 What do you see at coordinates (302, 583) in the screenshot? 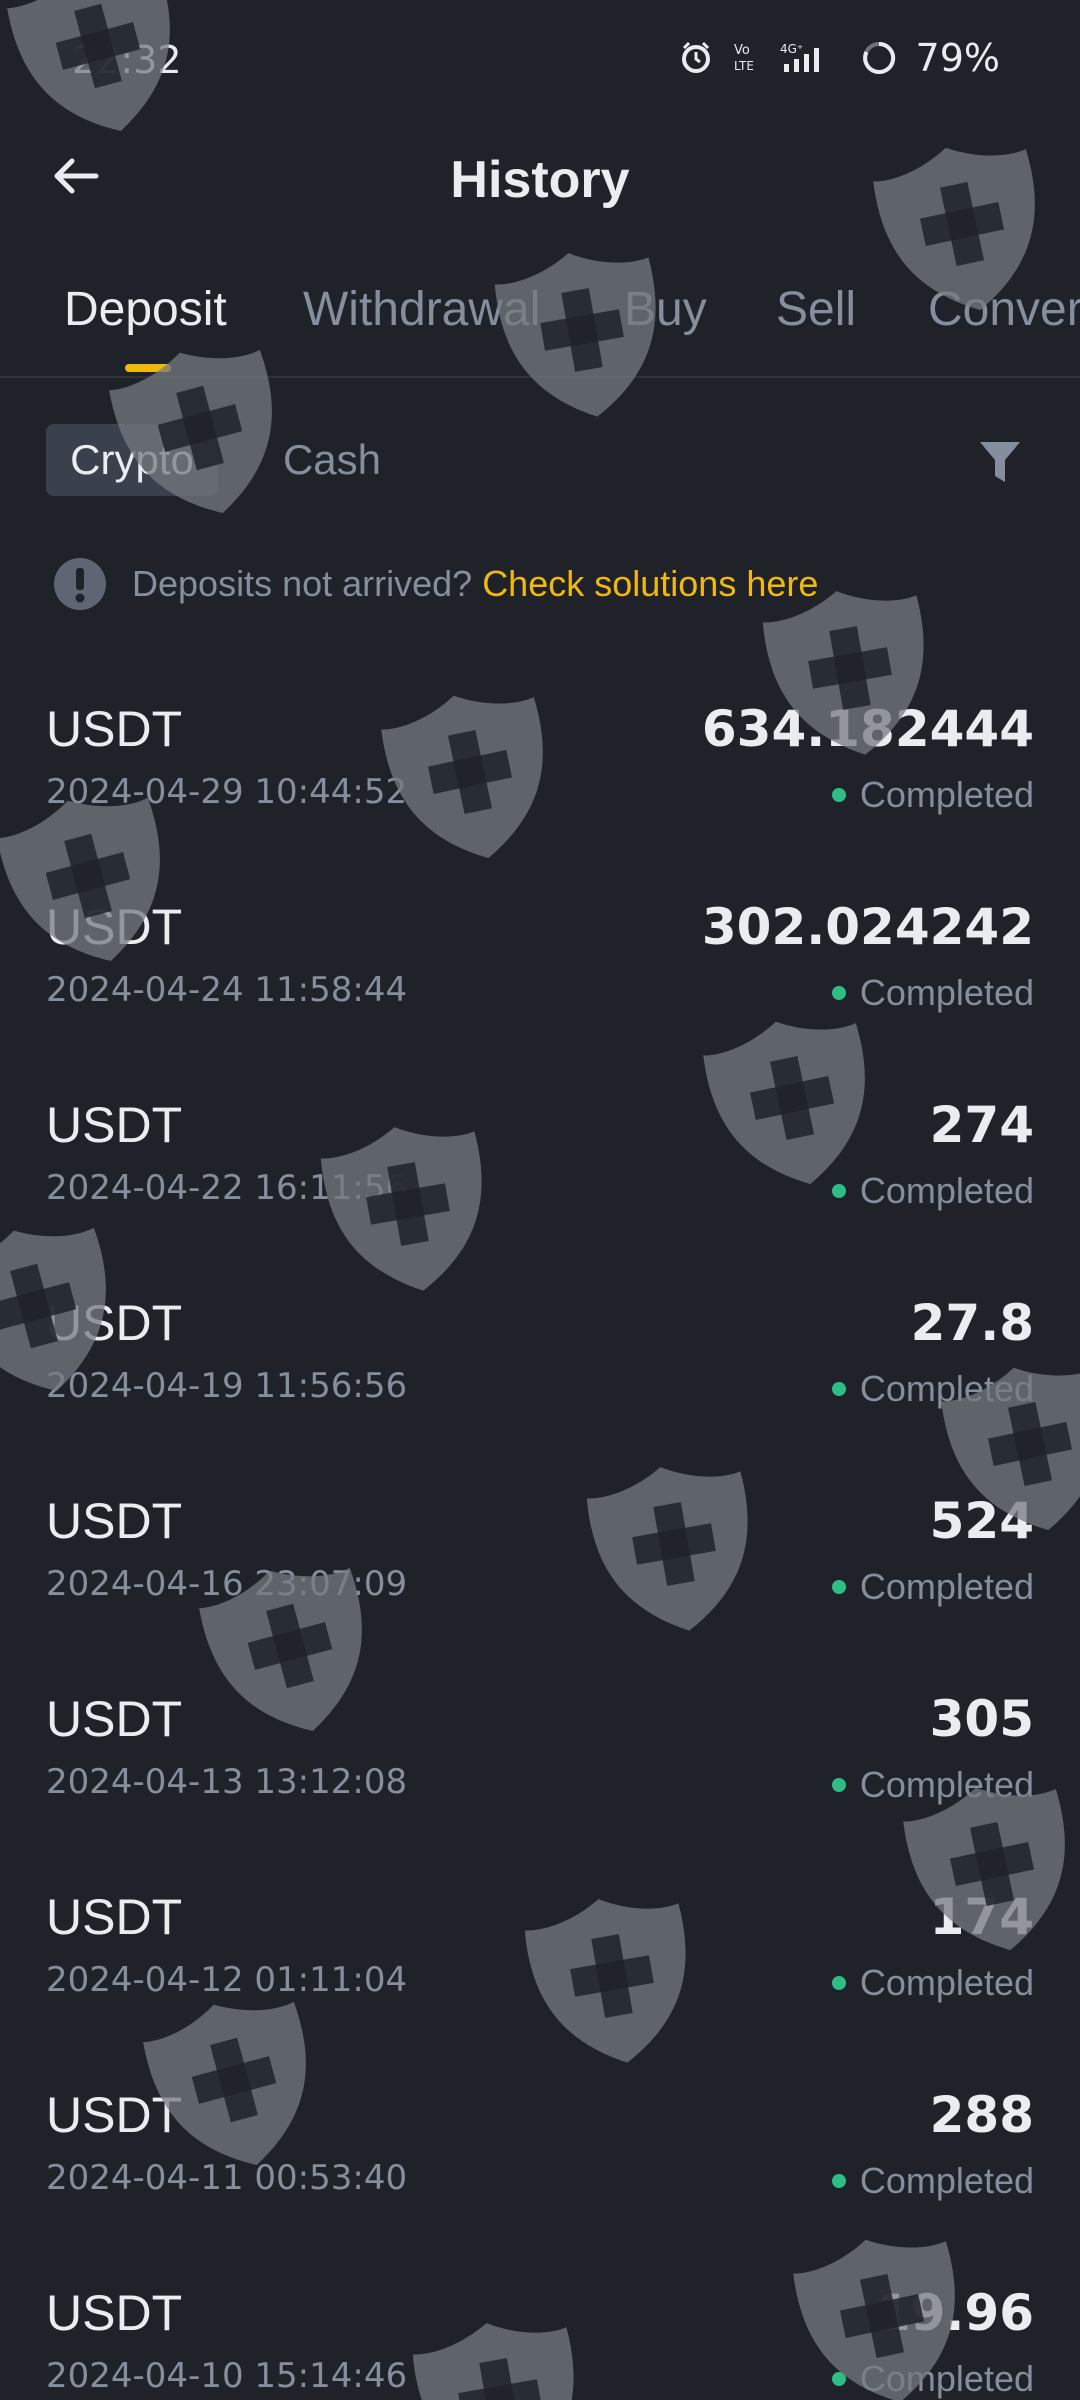
I see `notice-text: Deposits not arrived?` at bounding box center [302, 583].